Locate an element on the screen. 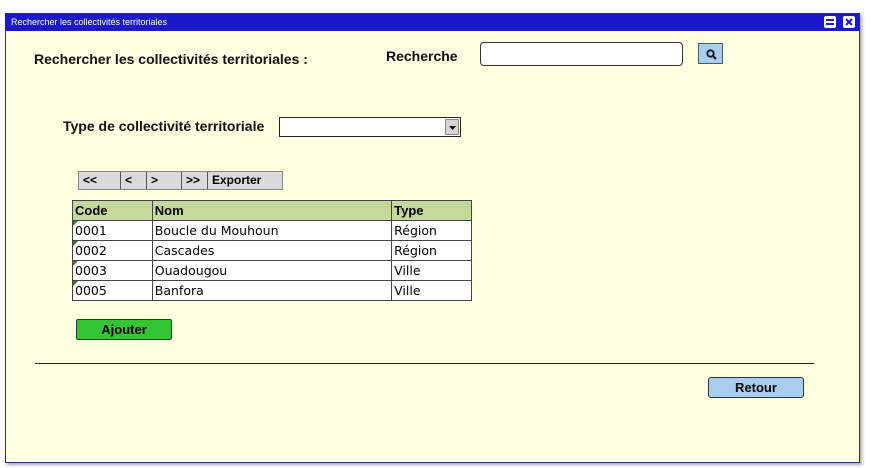 The height and width of the screenshot is (468, 872). window-restore-icon is located at coordinates (830, 22).